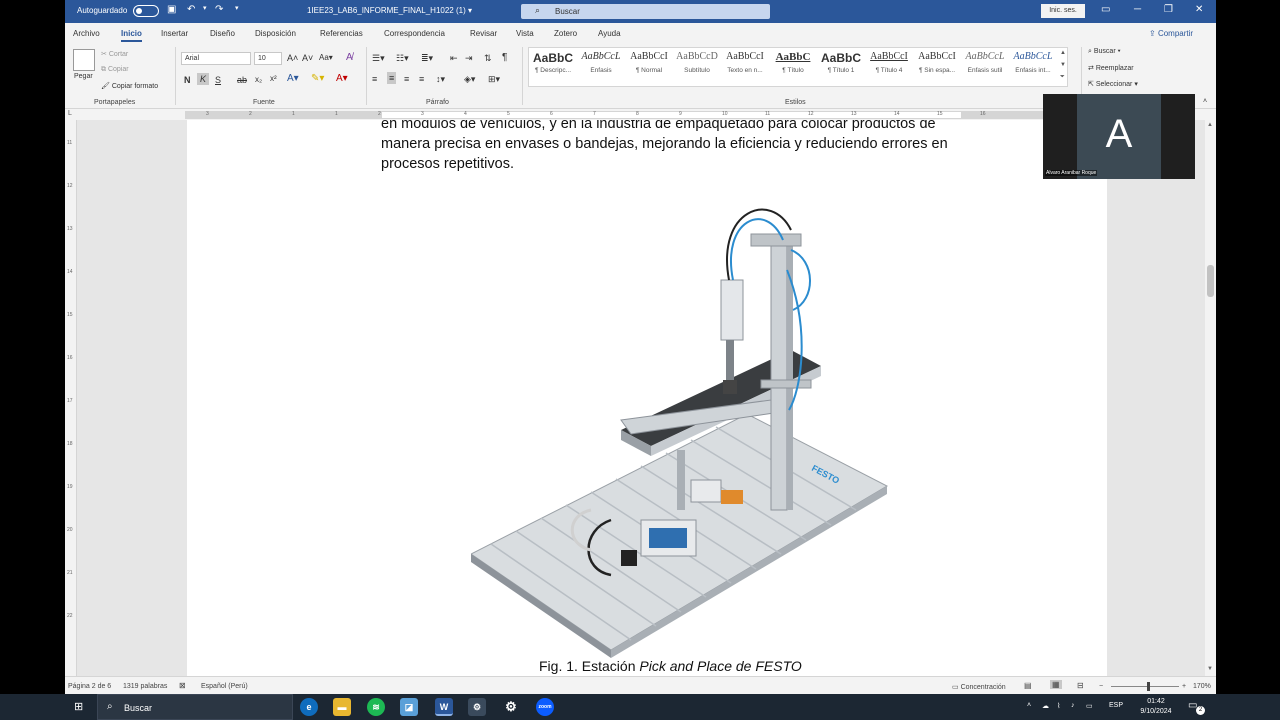 The image size is (1280, 720). What do you see at coordinates (1056, 684) in the screenshot?
I see `print-layout-icon: ▦` at bounding box center [1056, 684].